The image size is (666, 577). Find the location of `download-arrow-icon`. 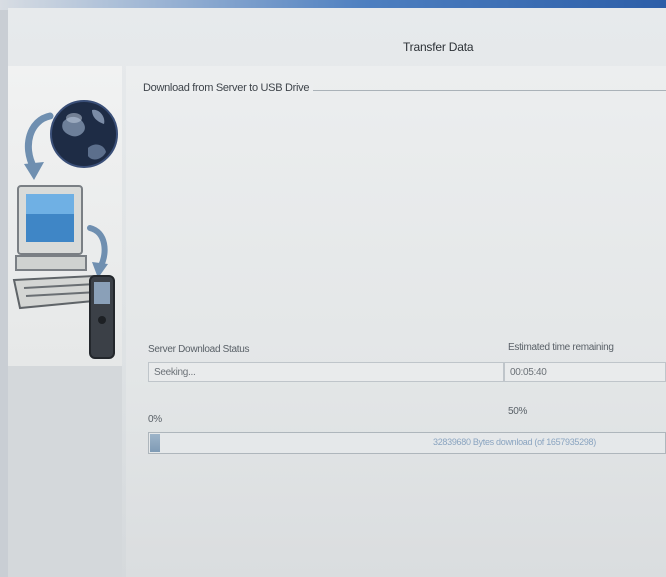

download-arrow-icon is located at coordinates (97, 251).